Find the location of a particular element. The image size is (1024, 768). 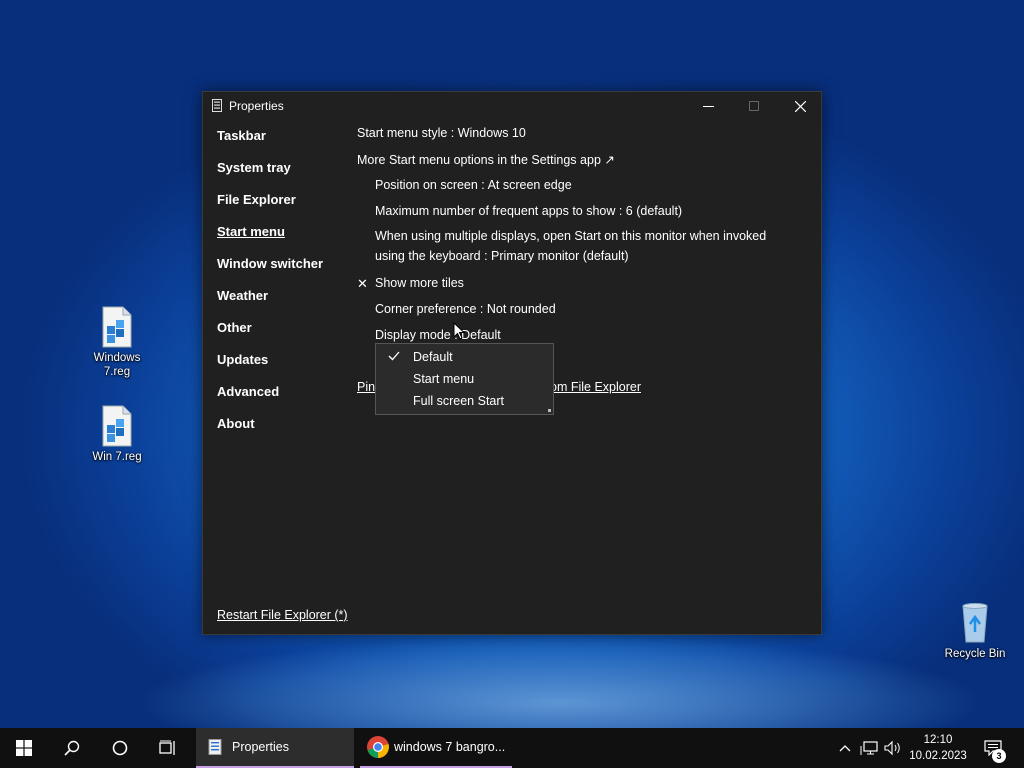

clock-time: 12:10 is located at coordinates (938, 740).